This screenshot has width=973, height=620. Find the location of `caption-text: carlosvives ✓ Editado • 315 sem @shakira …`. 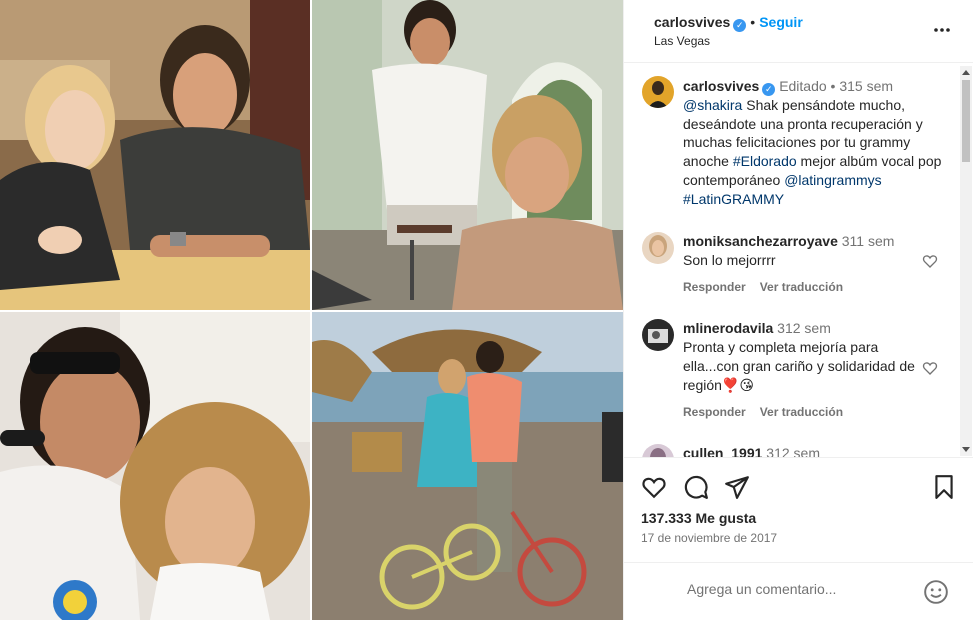

caption-text: carlosvives ✓ Editado • 315 sem @shakira … is located at coordinates (812, 142).